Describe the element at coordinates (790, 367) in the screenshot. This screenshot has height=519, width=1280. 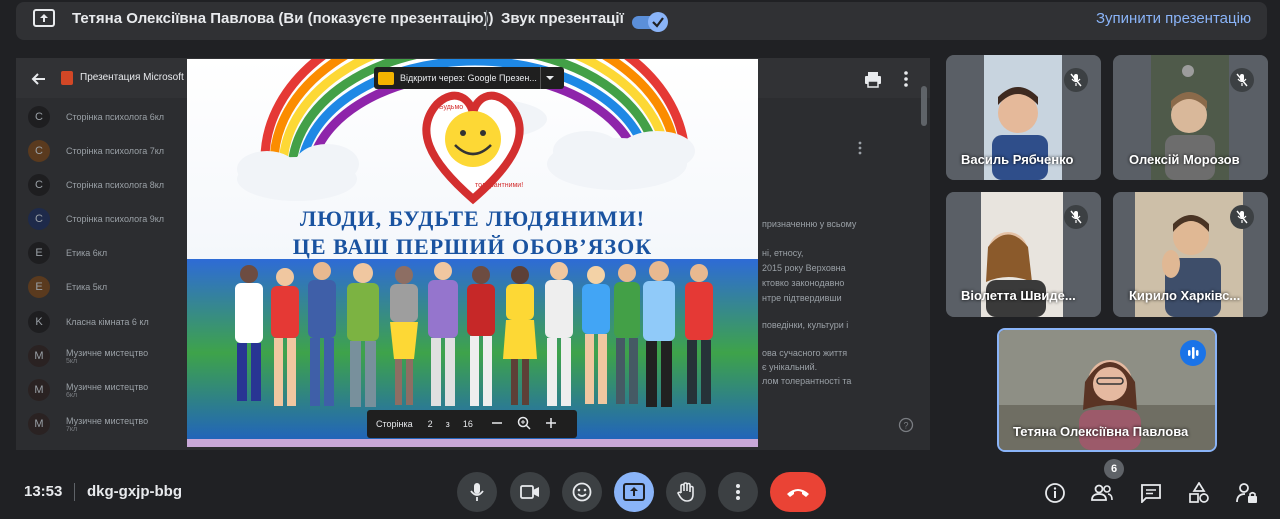
I see `document-text: є унікальний.` at that location.